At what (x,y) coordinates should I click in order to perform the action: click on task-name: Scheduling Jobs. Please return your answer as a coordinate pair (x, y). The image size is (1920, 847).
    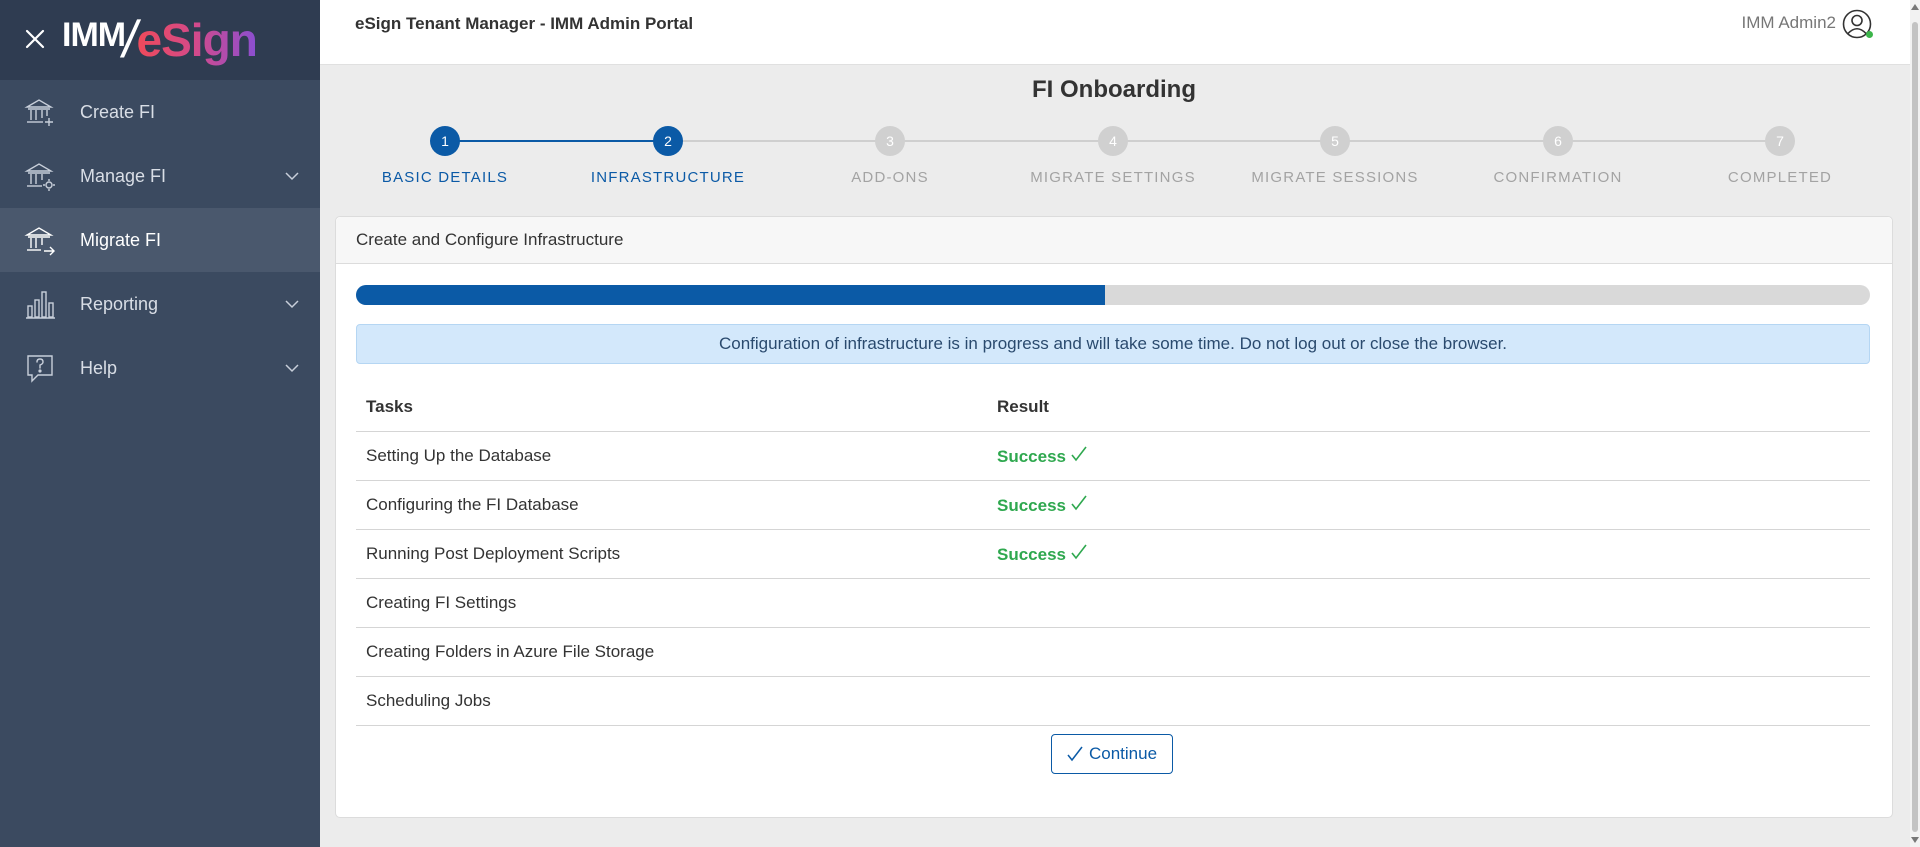
    Looking at the image, I should click on (671, 701).